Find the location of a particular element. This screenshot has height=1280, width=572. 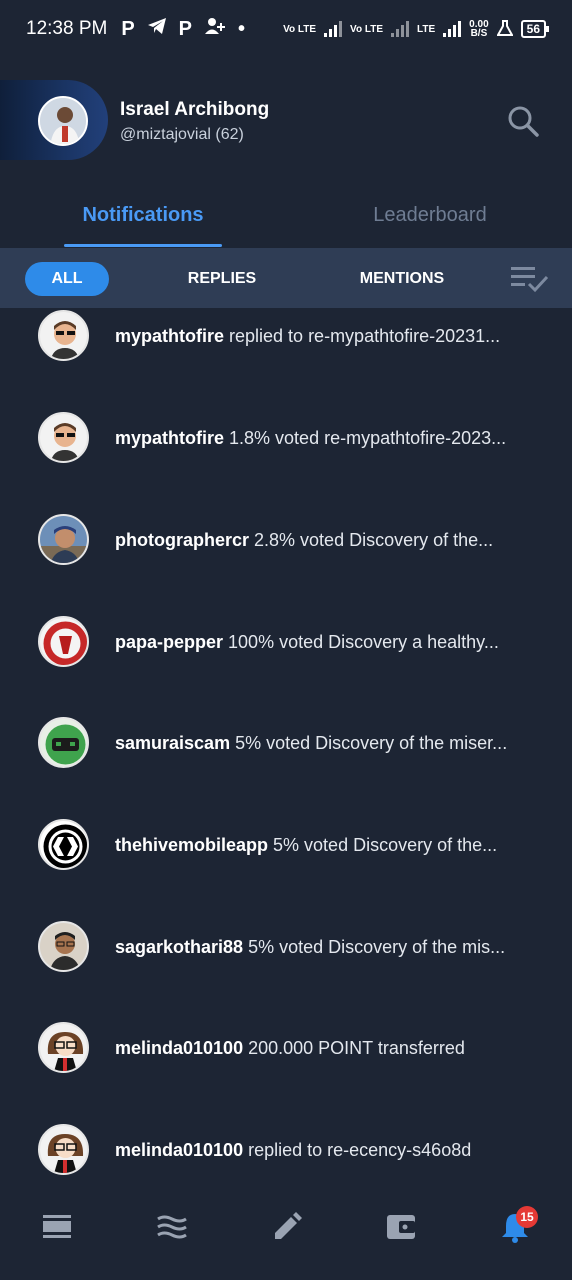

notification-text: replied to re-ecency-s46o8d is located at coordinates (357, 1150).